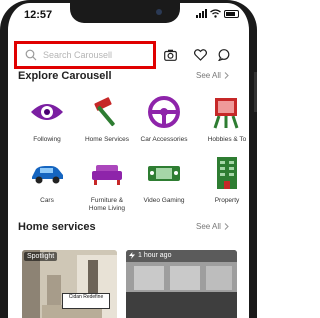 This screenshot has height=318, width=320. I want to click on category-property: Property, so click(225, 179).